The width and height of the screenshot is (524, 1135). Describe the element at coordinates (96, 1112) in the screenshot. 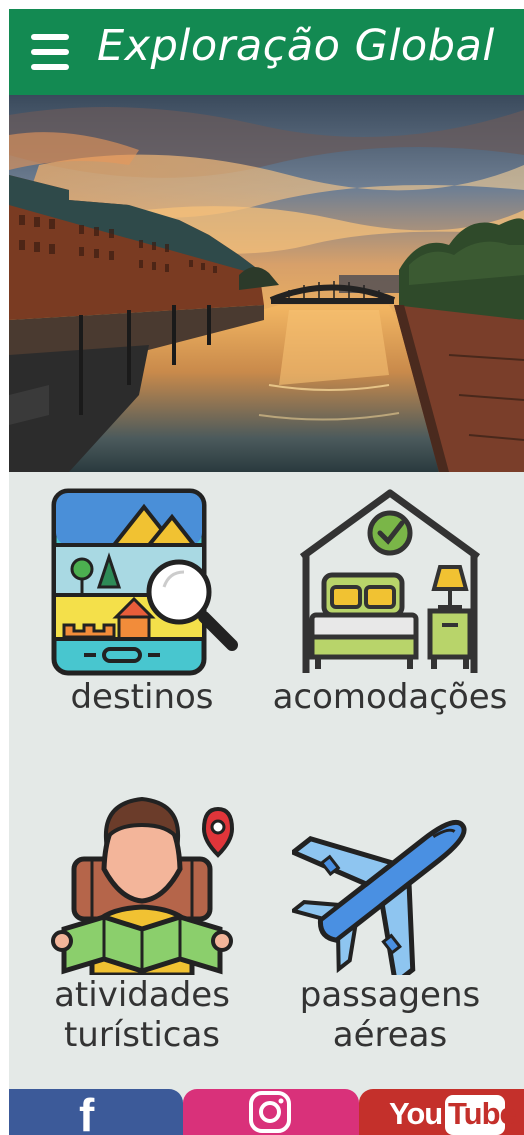

I see `facebook-button: f` at that location.